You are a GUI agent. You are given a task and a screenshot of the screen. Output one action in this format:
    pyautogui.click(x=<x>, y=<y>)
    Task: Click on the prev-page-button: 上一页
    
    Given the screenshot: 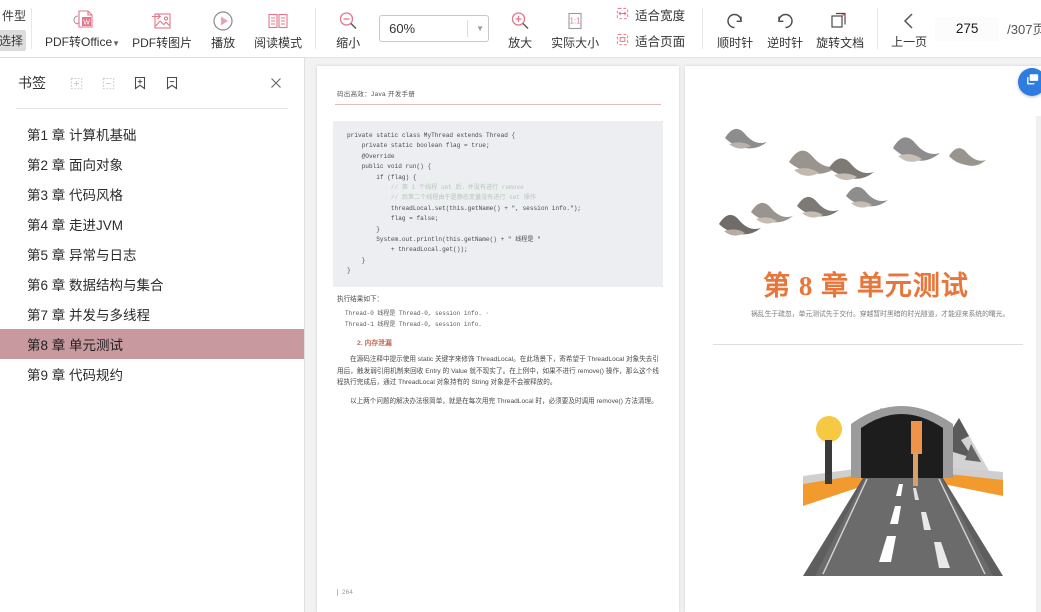 What is the action you would take?
    pyautogui.click(x=909, y=28)
    